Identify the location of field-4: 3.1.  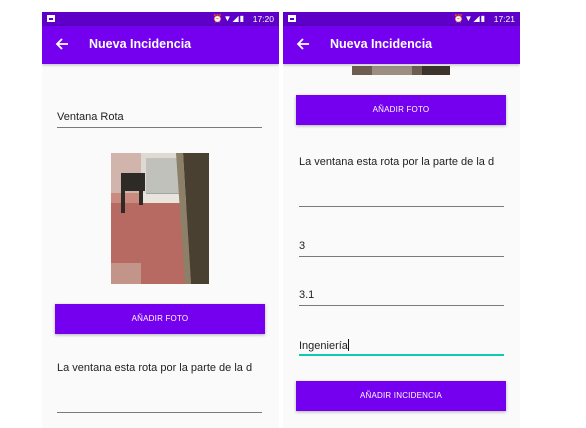
(401, 297).